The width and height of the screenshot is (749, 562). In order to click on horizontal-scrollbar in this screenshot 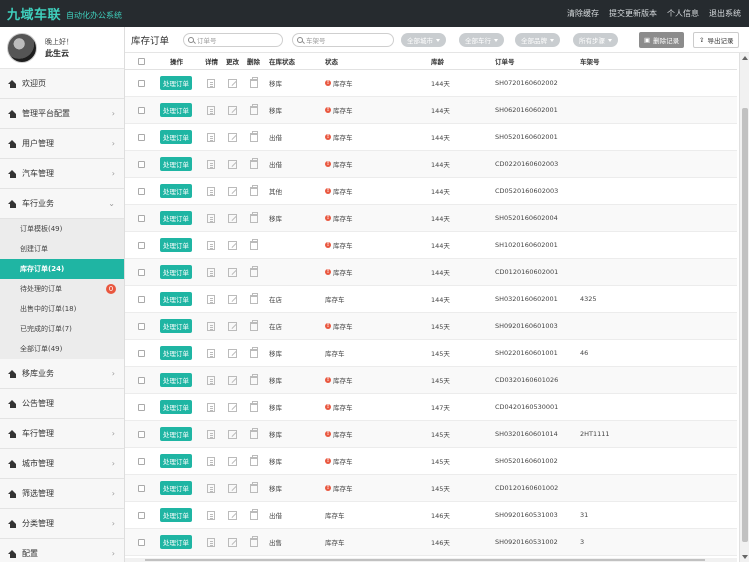, I will do `click(431, 560)`.